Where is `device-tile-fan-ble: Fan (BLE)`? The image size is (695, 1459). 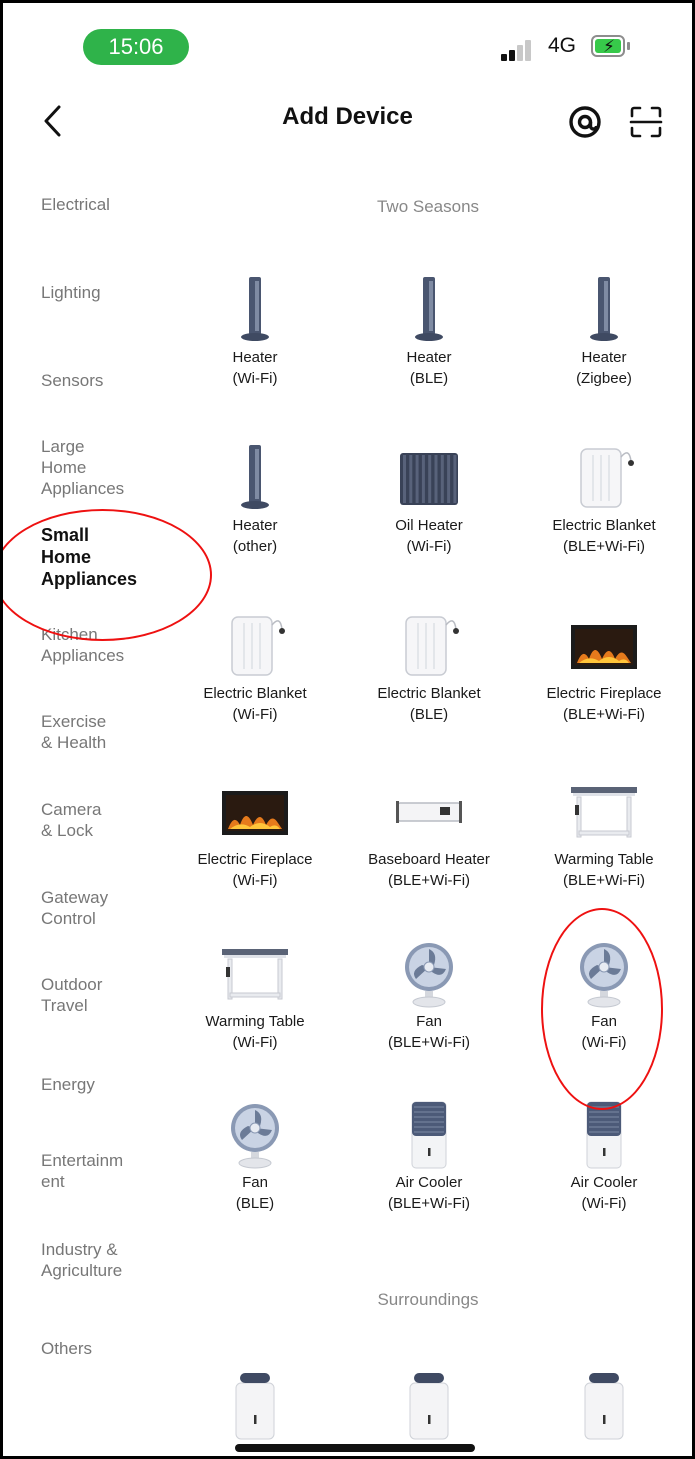
device-tile-fan-ble: Fan (BLE) is located at coordinates (255, 1157).